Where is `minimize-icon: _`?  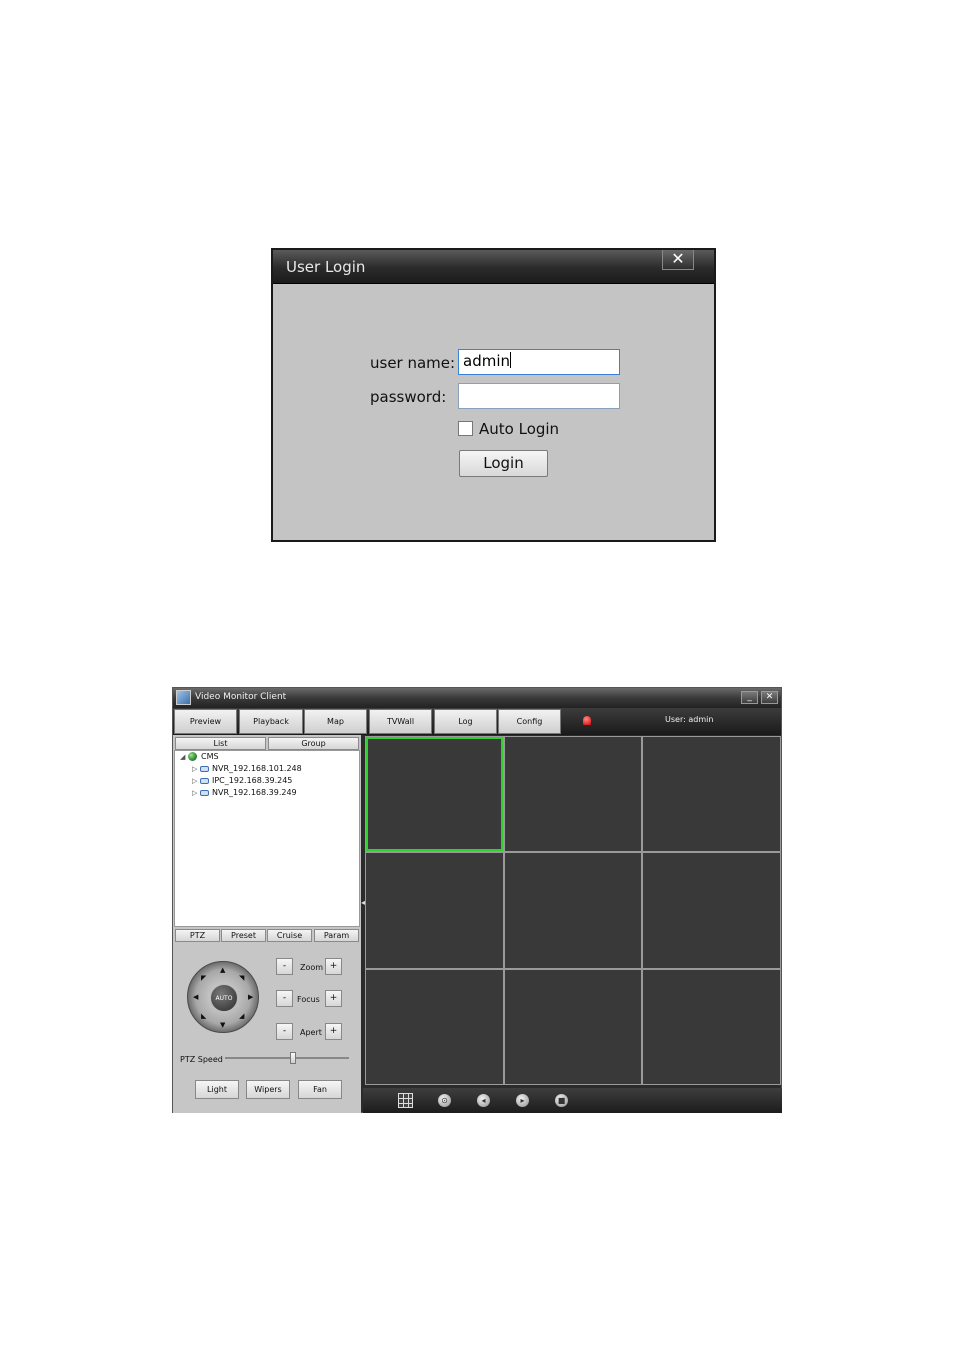 minimize-icon: _ is located at coordinates (749, 697).